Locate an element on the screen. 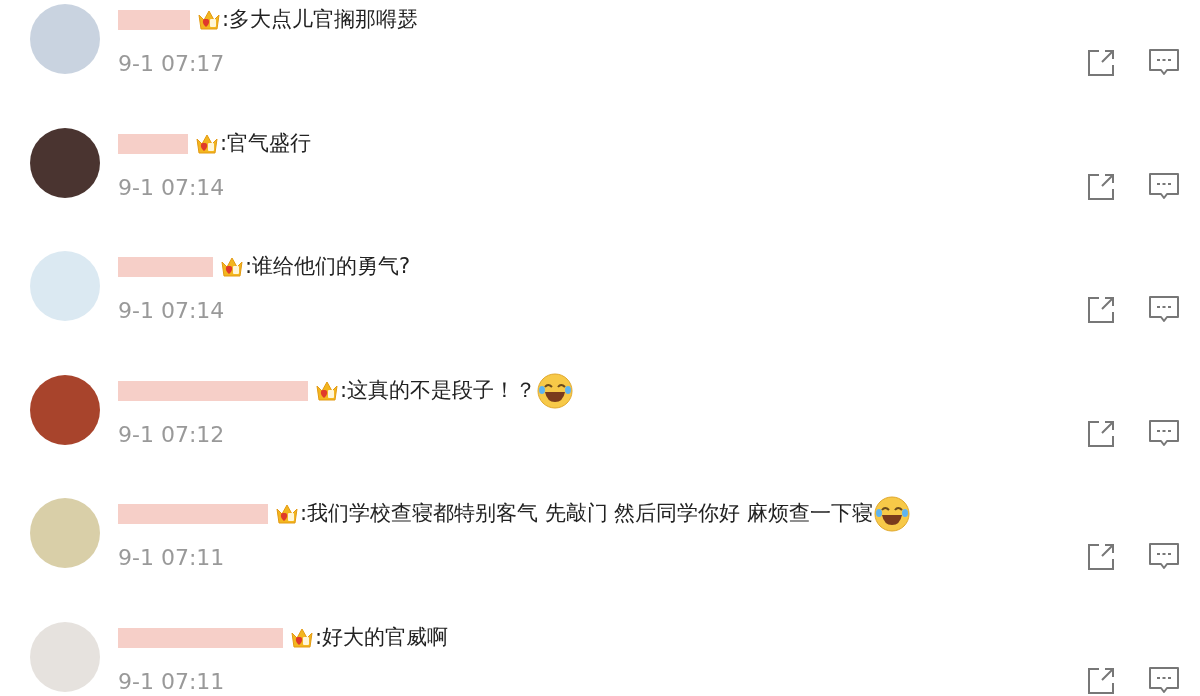  comment-text: :我们学校查寝都特别客气 先敲门 然后同学你好 麻烦查一下寝 is located at coordinates (587, 514).